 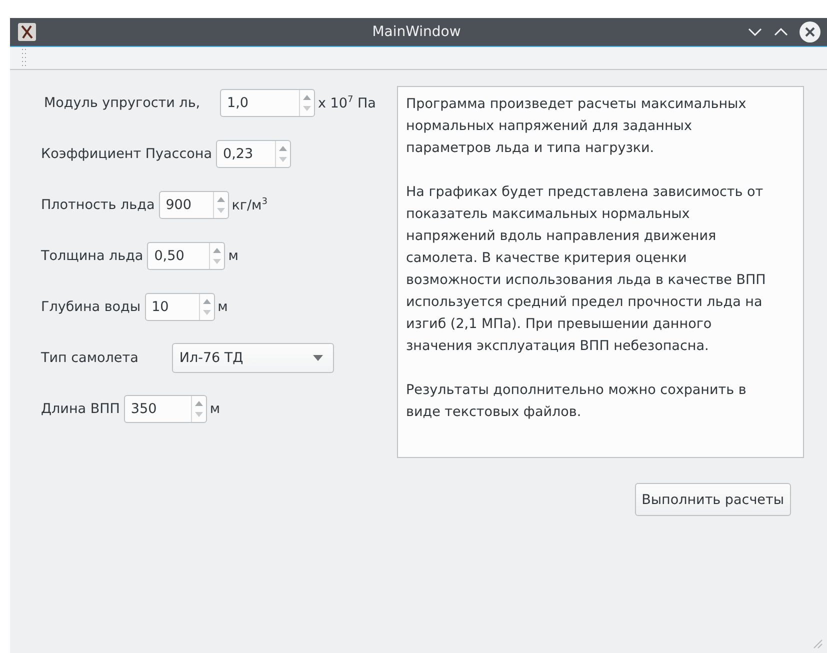 What do you see at coordinates (80, 409) in the screenshot?
I see `field-label: Длина ВПП` at bounding box center [80, 409].